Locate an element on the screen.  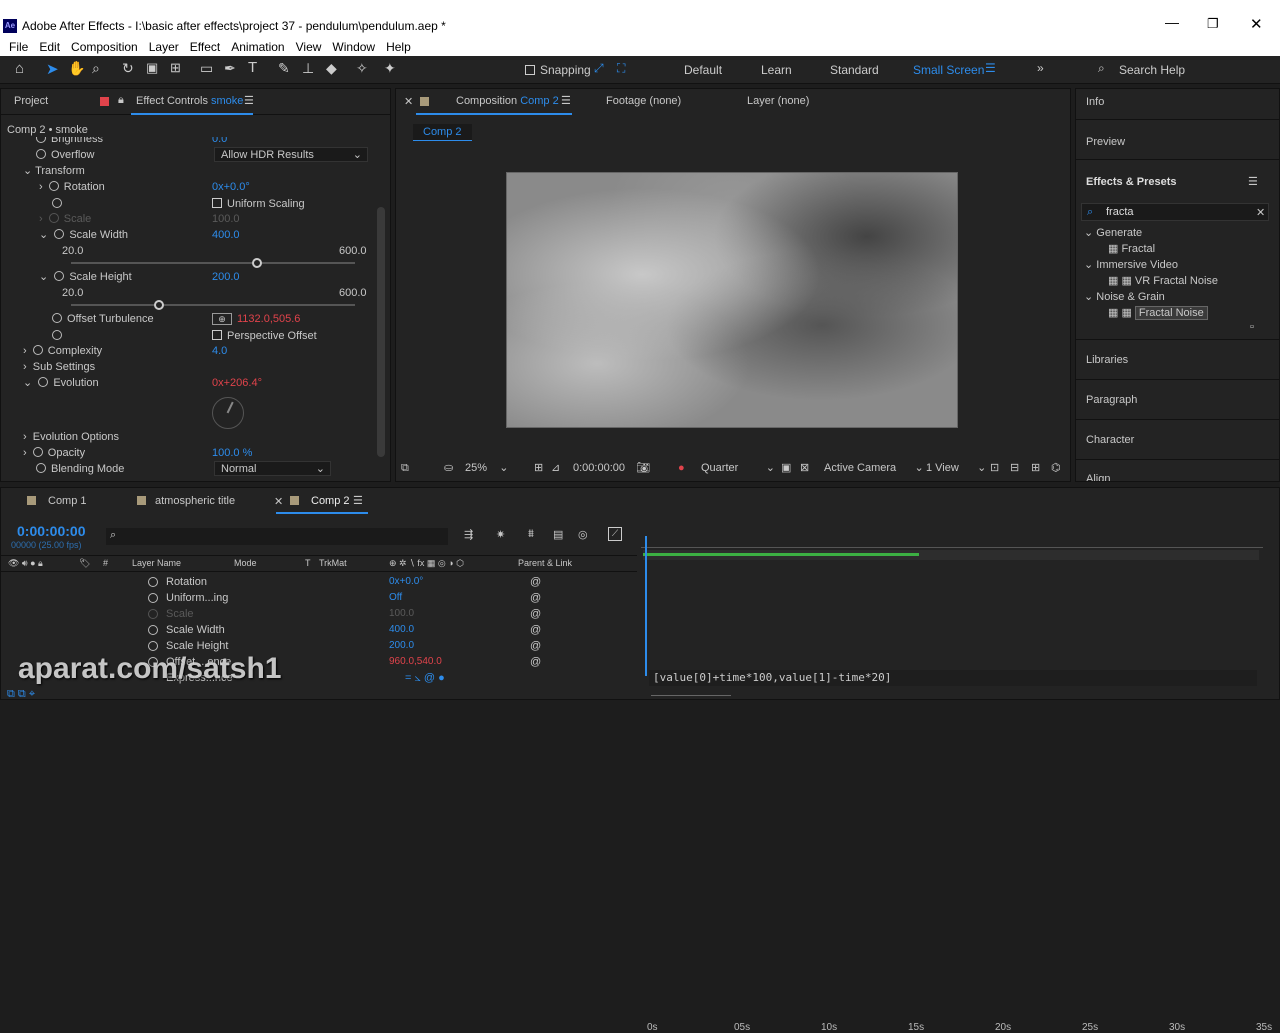
more-workspaces-icon: » is located at coordinates (1040, 68).